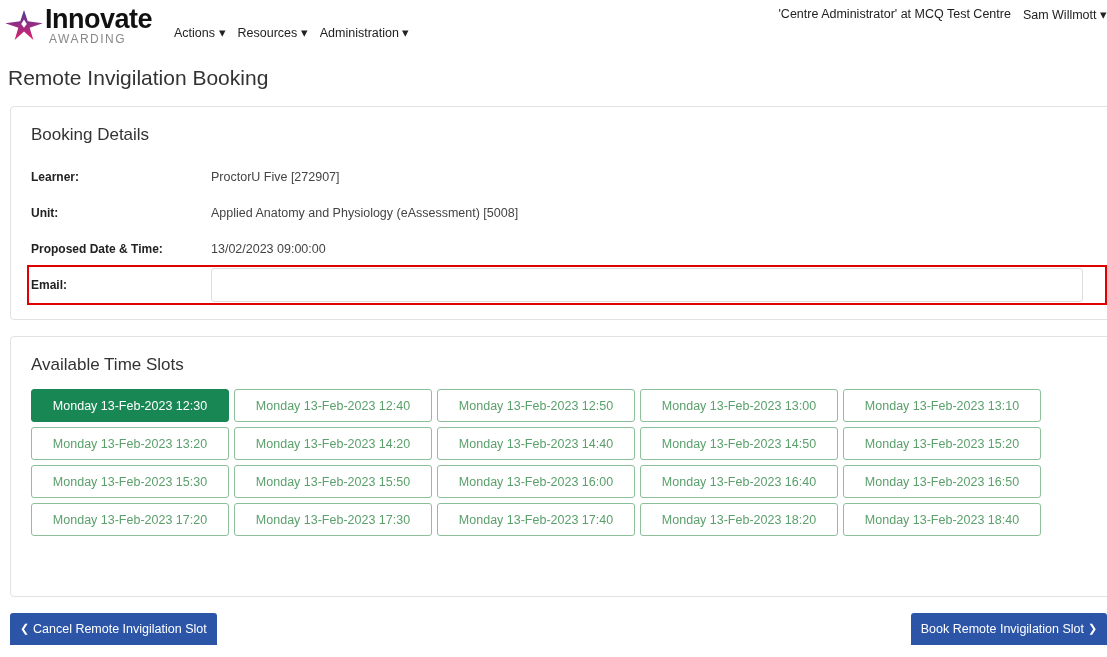 The height and width of the screenshot is (657, 1107). Describe the element at coordinates (536, 481) in the screenshot. I see `time-slot-button: Monday 13-Feb-2023 16:00` at that location.